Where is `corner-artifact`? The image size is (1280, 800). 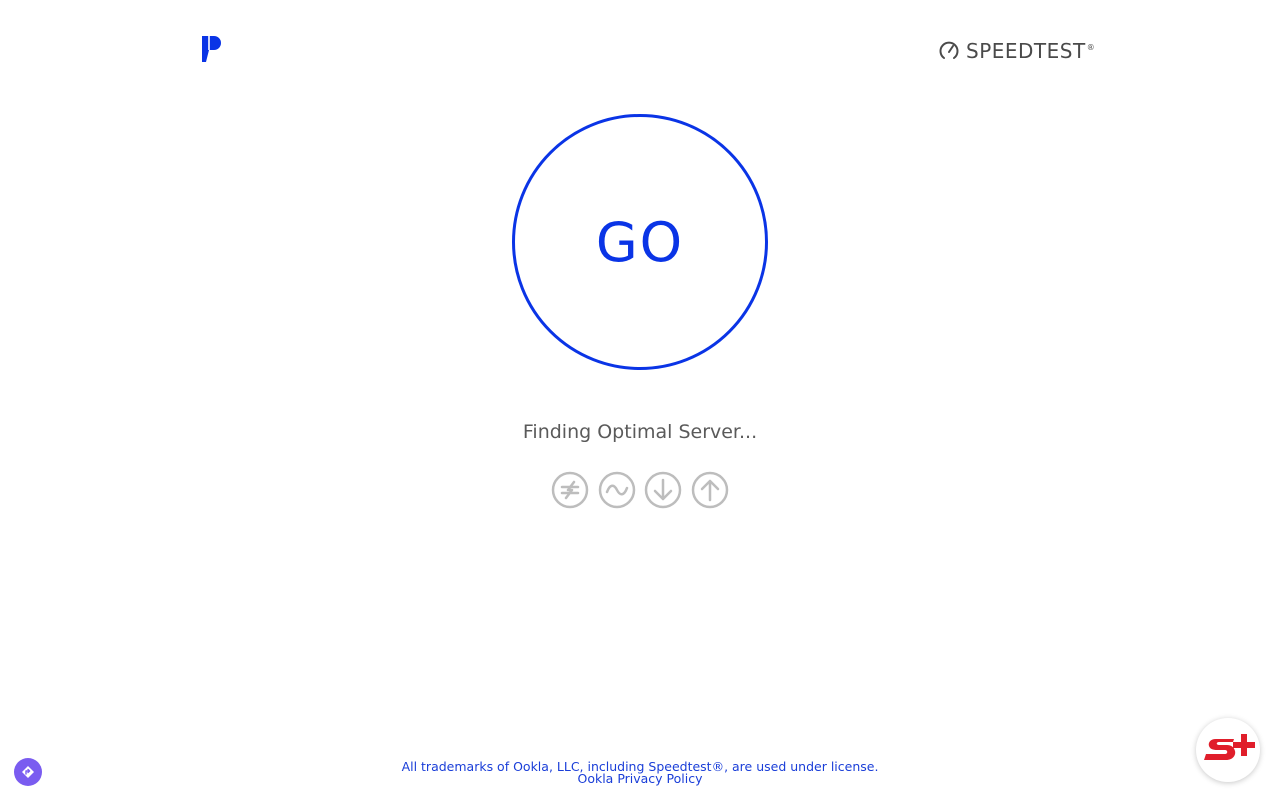
corner-artifact is located at coordinates (10, 797).